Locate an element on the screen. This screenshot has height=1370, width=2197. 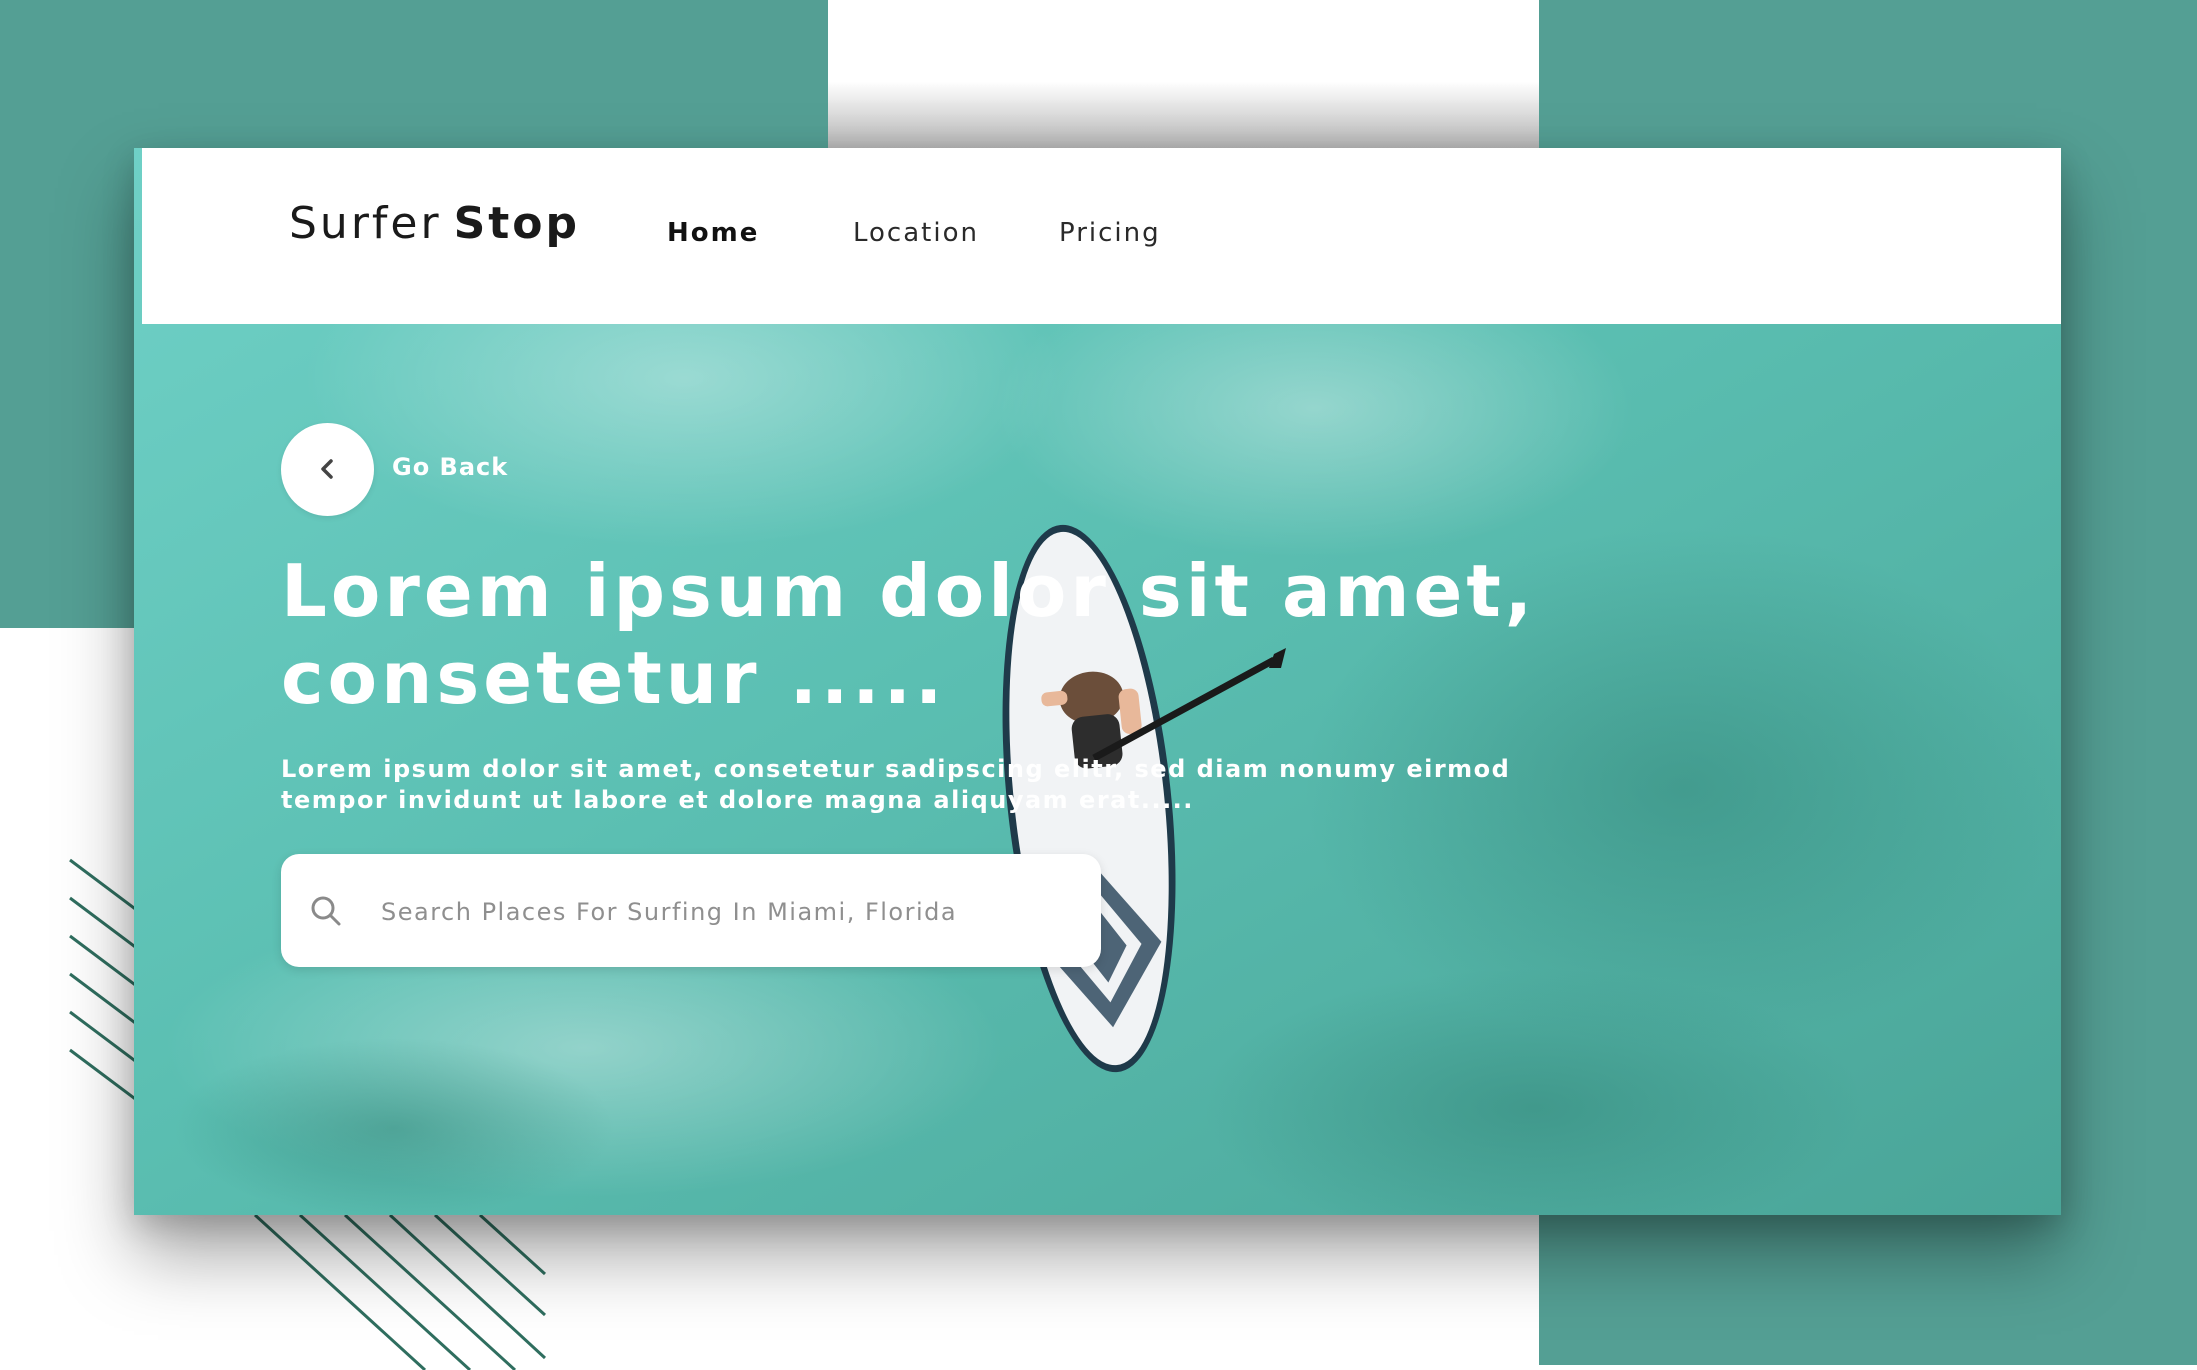
nav-link-location: Location is located at coordinates (916, 233).